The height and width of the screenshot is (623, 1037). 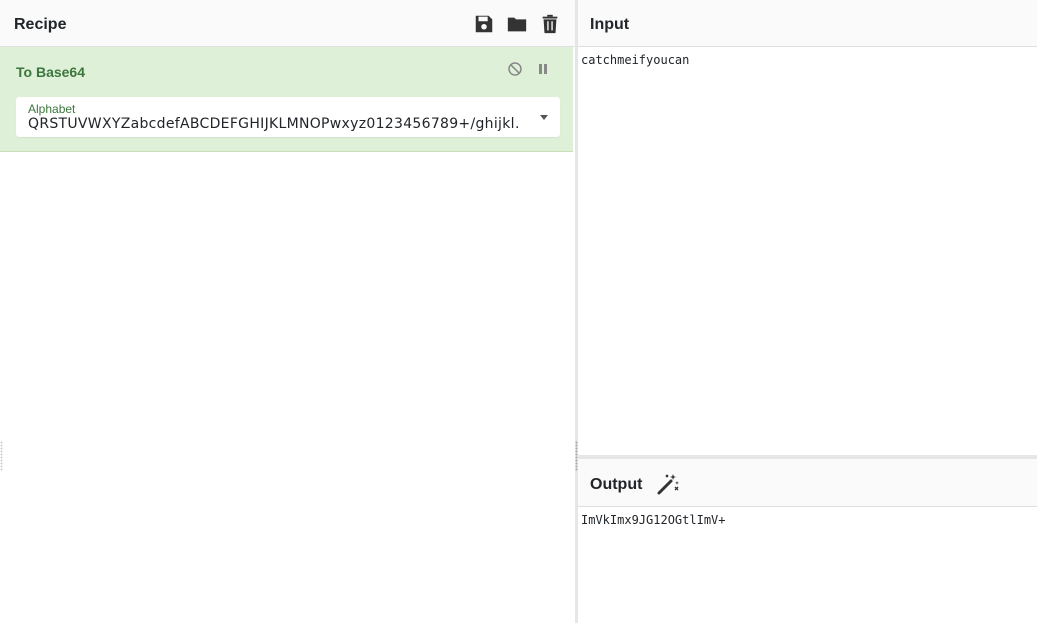 I want to click on recipe-resize-handle, so click(x=1, y=456).